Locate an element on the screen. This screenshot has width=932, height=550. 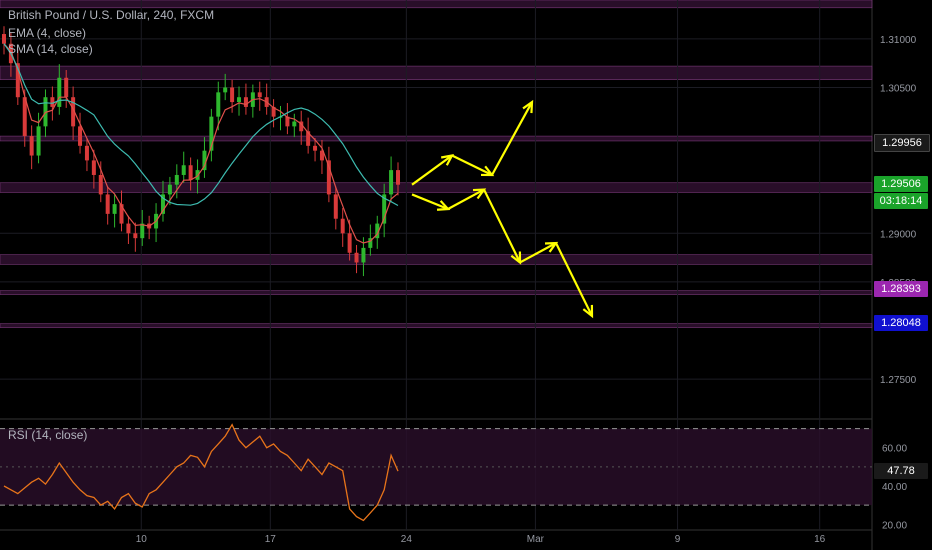
price-tick-label: 1.29000 is located at coordinates (898, 234).